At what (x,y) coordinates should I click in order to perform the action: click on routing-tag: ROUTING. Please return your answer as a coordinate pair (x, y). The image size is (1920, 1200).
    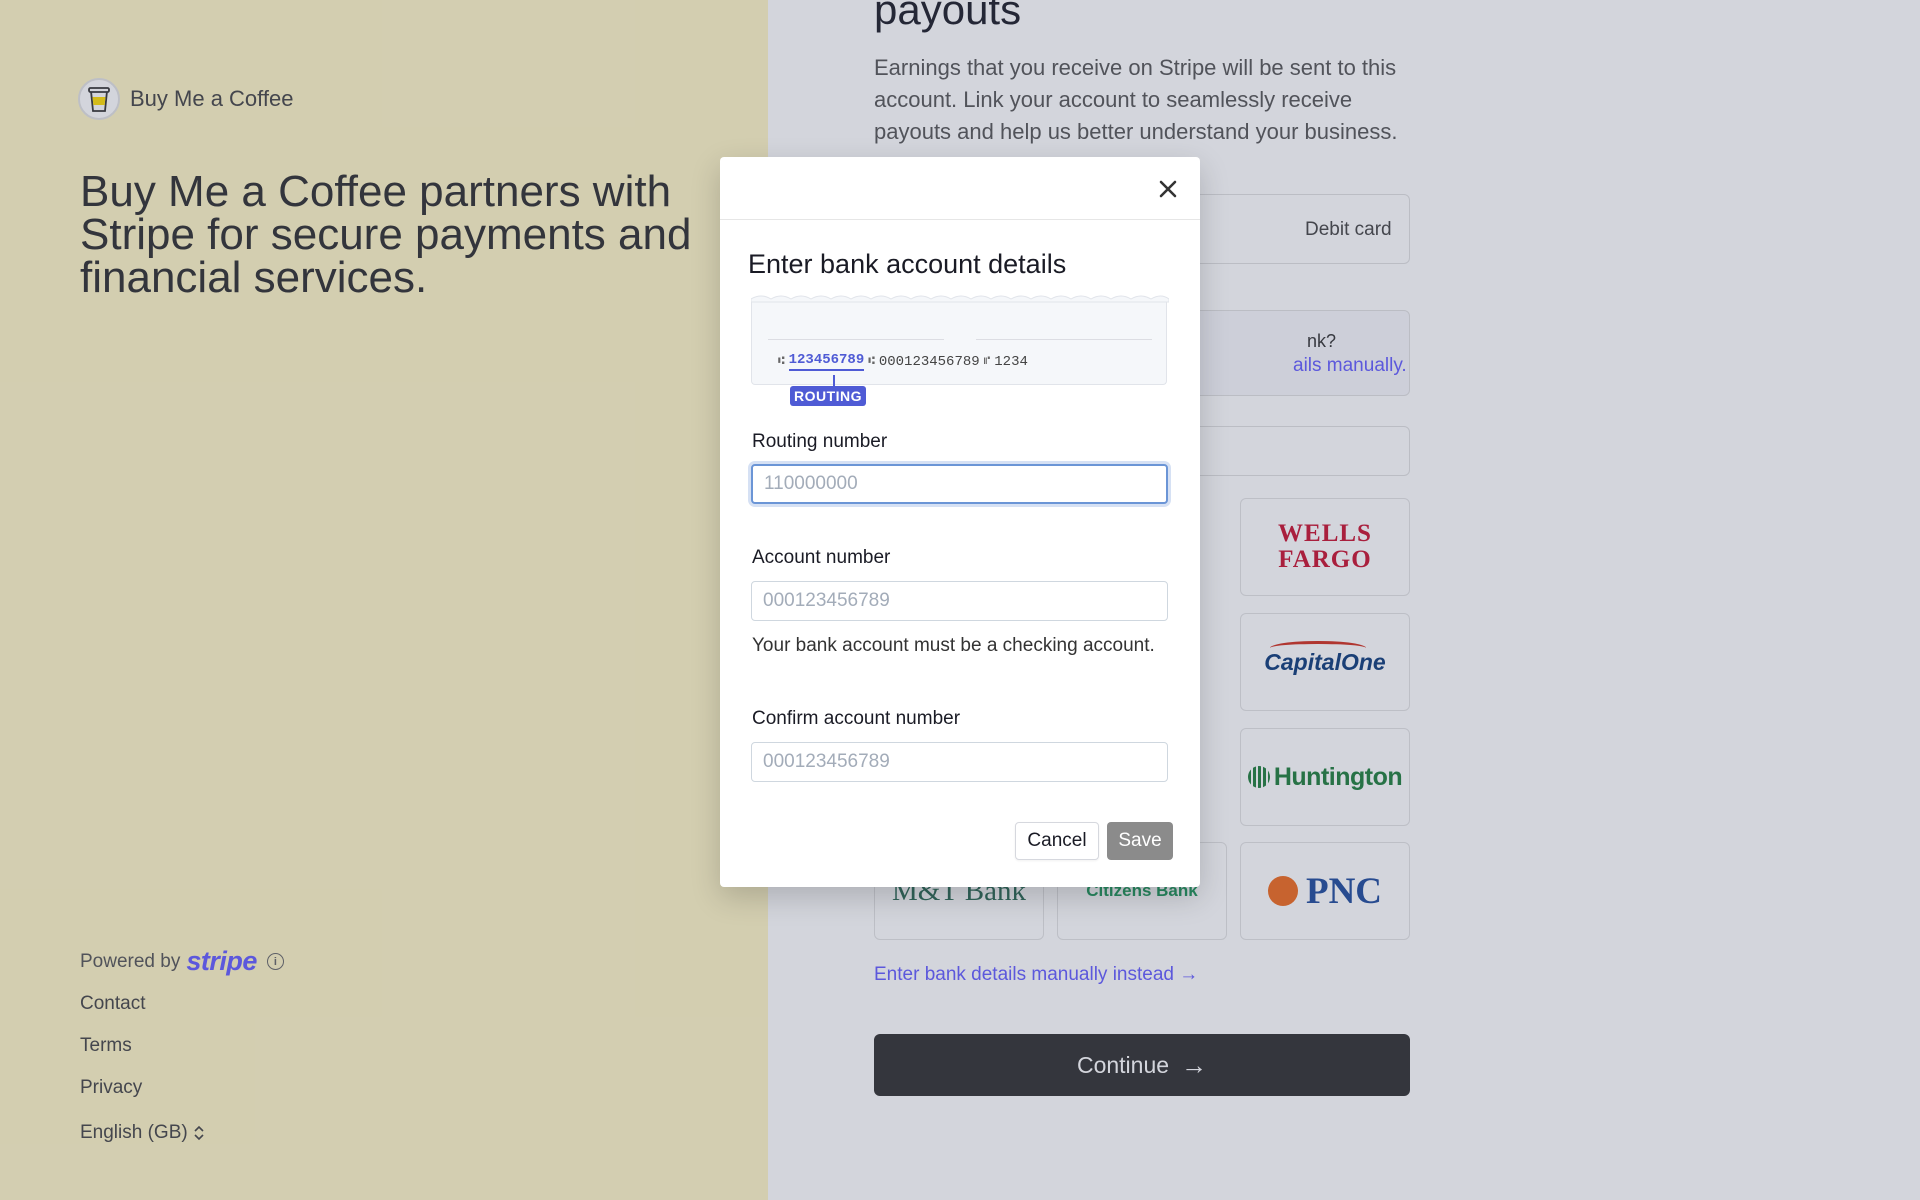
    Looking at the image, I should click on (828, 396).